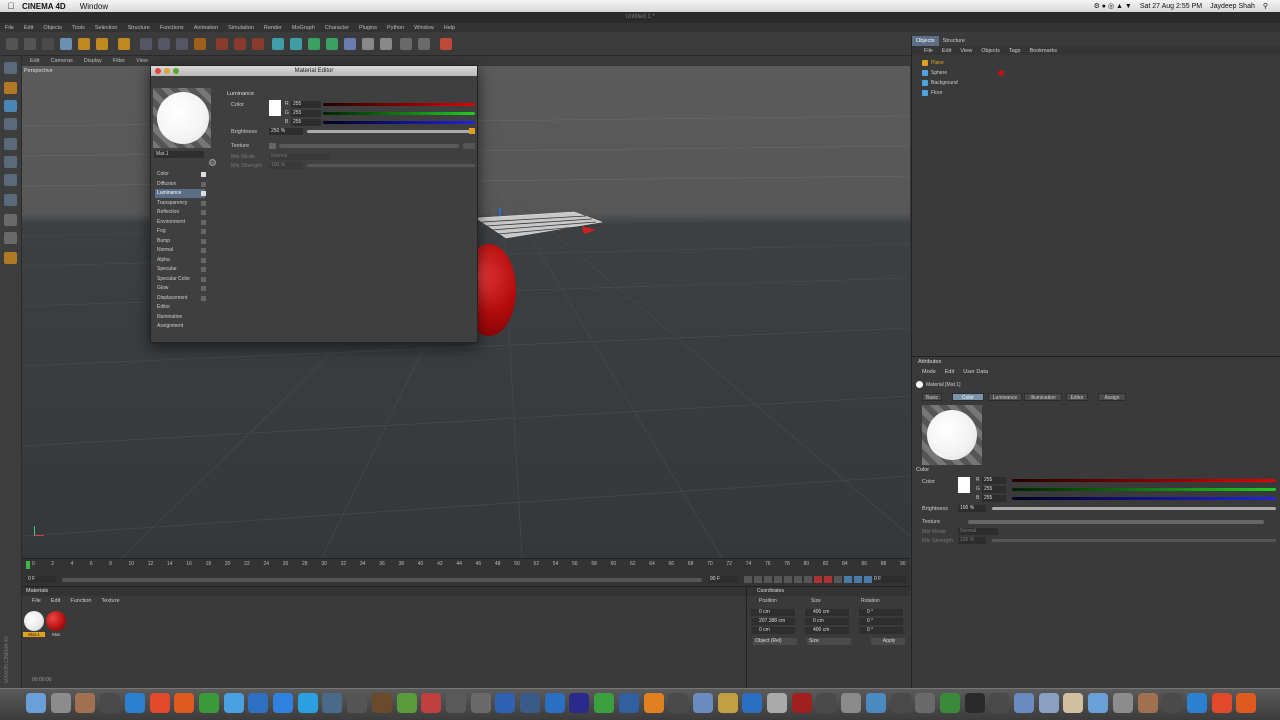 This screenshot has width=1280, height=720. I want to click on object-row-floor: Floor, so click(932, 92).